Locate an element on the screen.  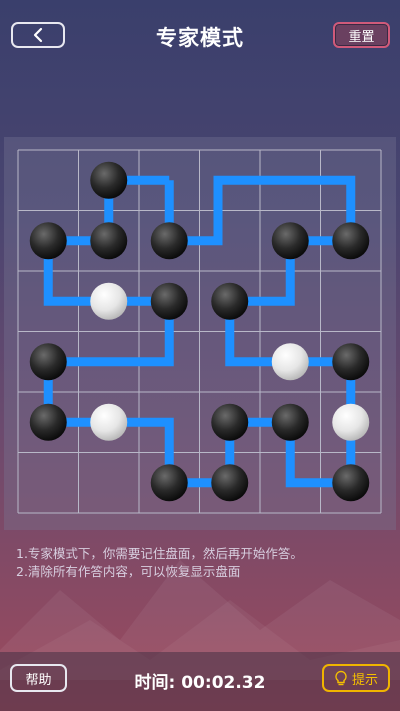
reset-button: 重置 is located at coordinates (361, 35).